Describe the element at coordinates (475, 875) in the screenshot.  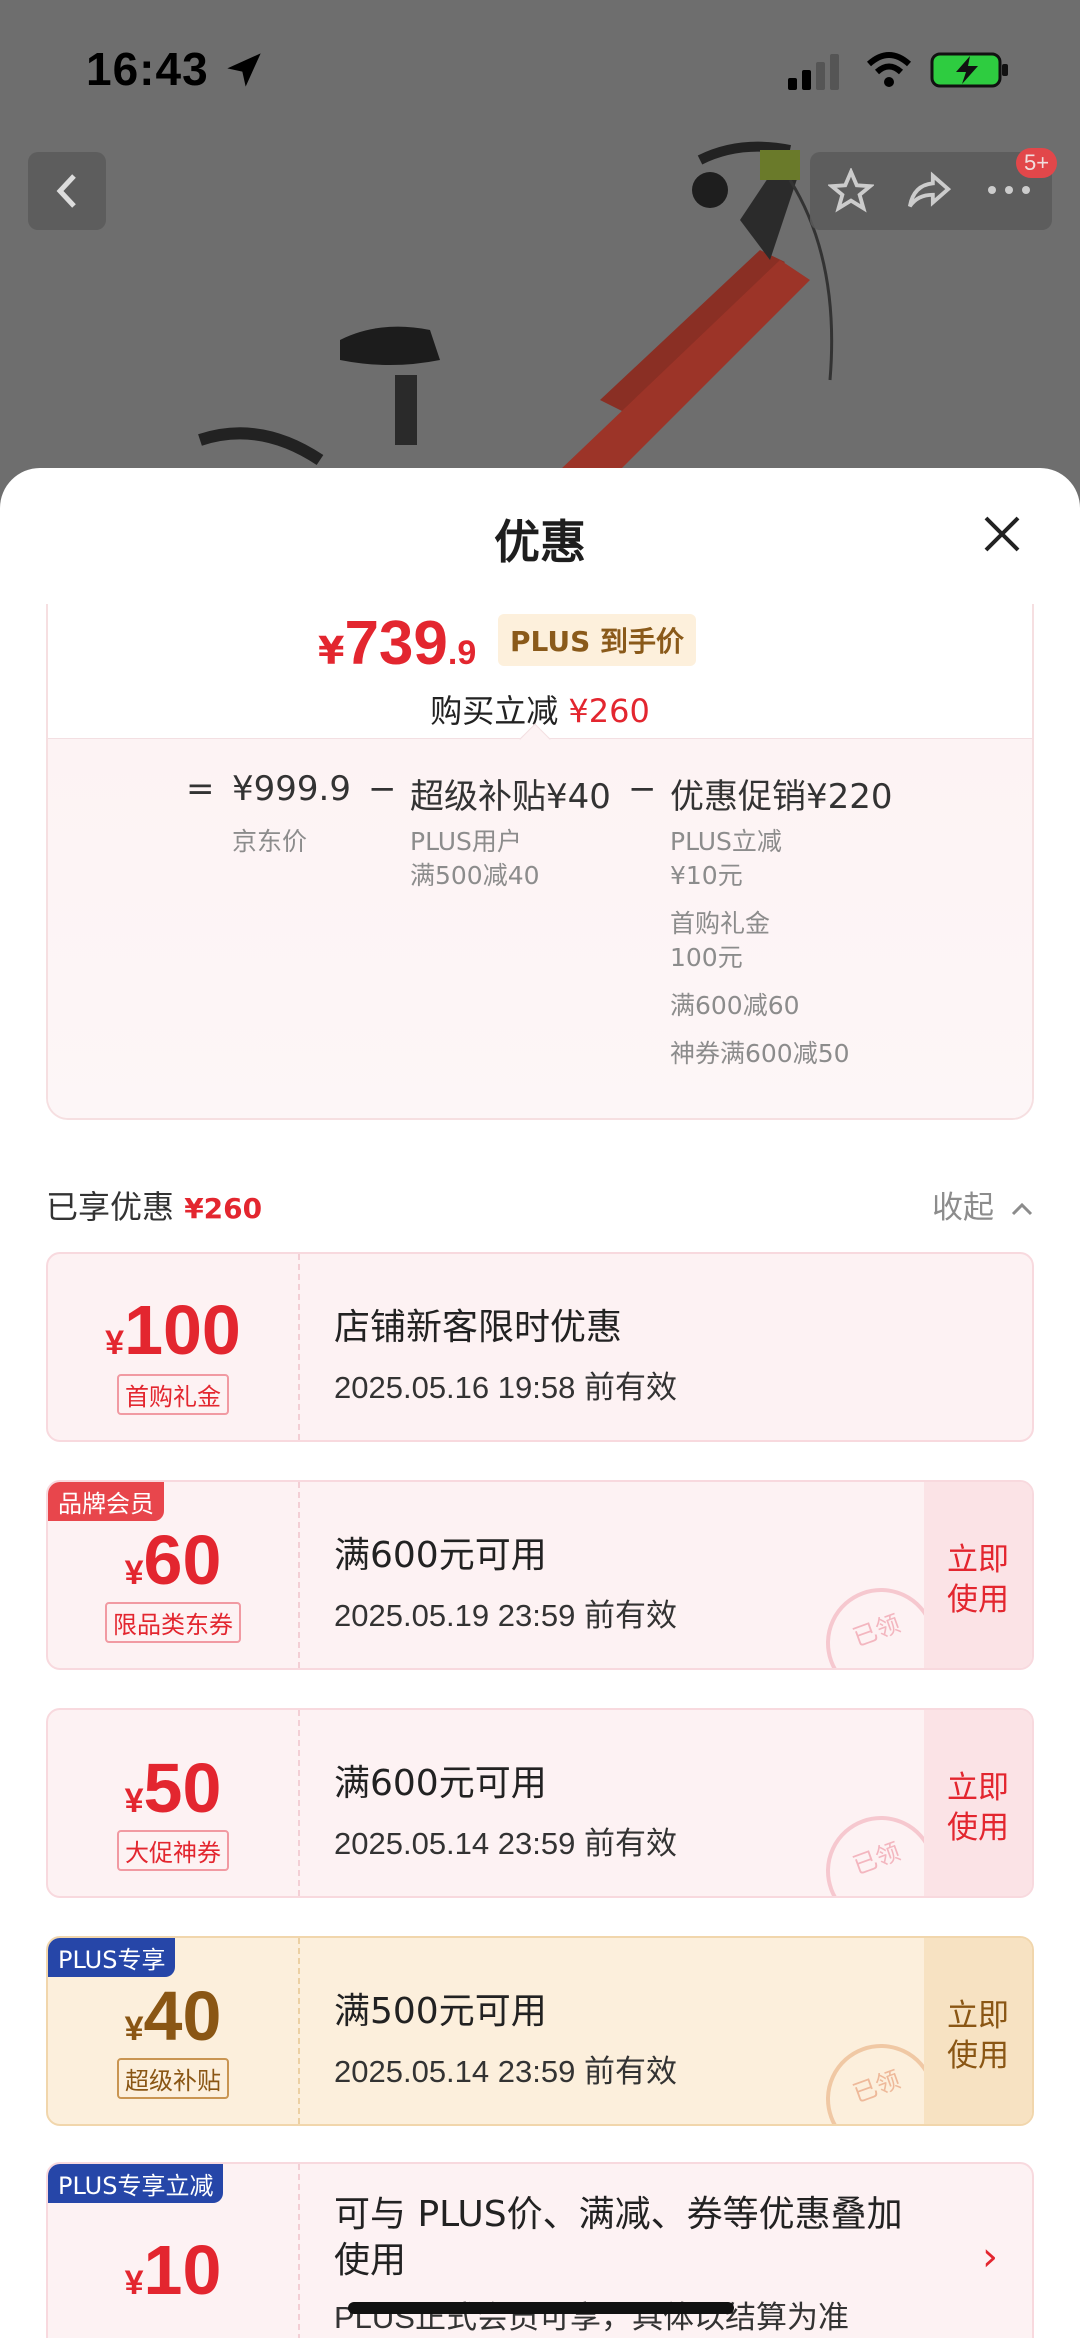
I see `subsidy-line: 满500减40` at that location.